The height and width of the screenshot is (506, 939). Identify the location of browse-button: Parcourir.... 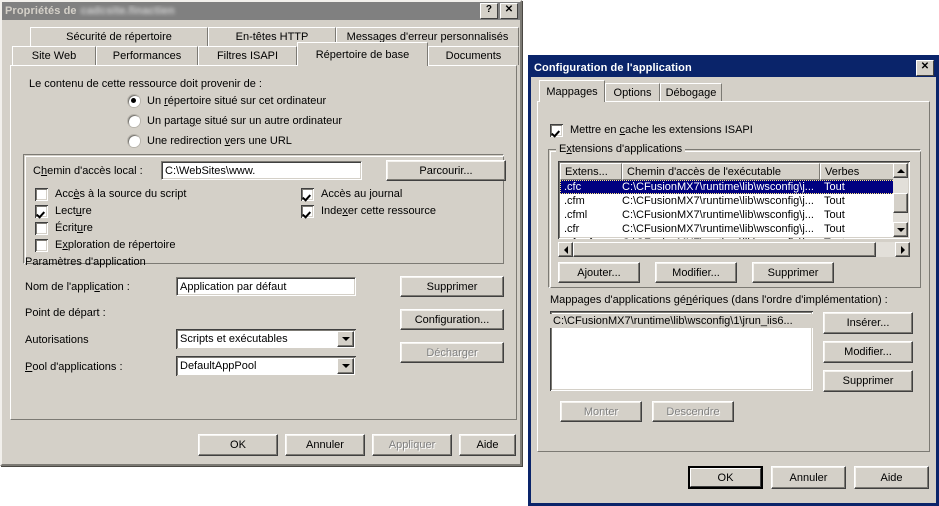
(446, 170).